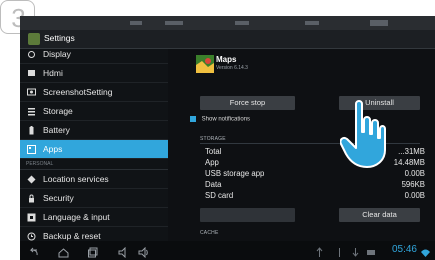 The image size is (435, 260). What do you see at coordinates (33, 250) in the screenshot?
I see `back-icon` at bounding box center [33, 250].